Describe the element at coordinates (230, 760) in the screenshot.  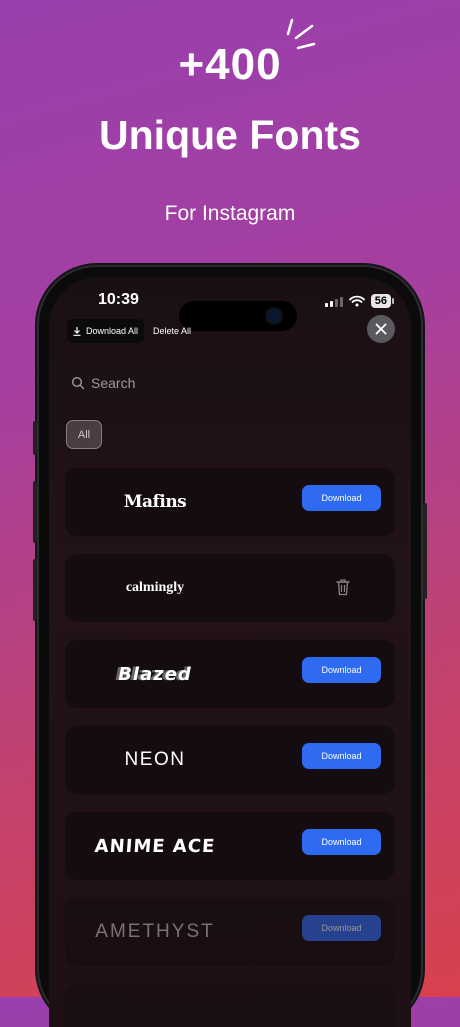
I see `font-card-neon: NEON Download` at that location.